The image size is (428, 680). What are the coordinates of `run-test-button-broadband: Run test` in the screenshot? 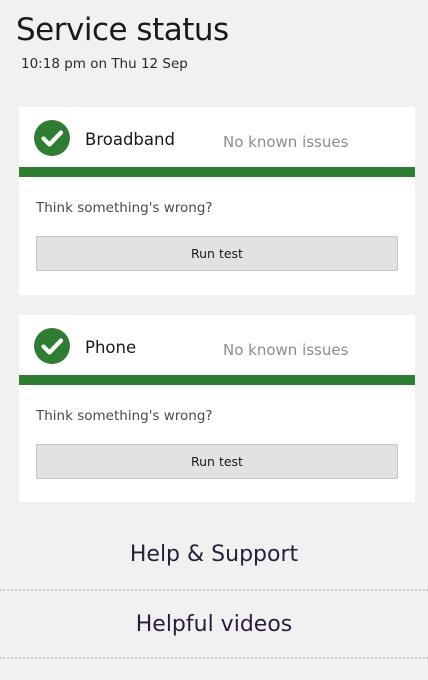 It's located at (217, 253).